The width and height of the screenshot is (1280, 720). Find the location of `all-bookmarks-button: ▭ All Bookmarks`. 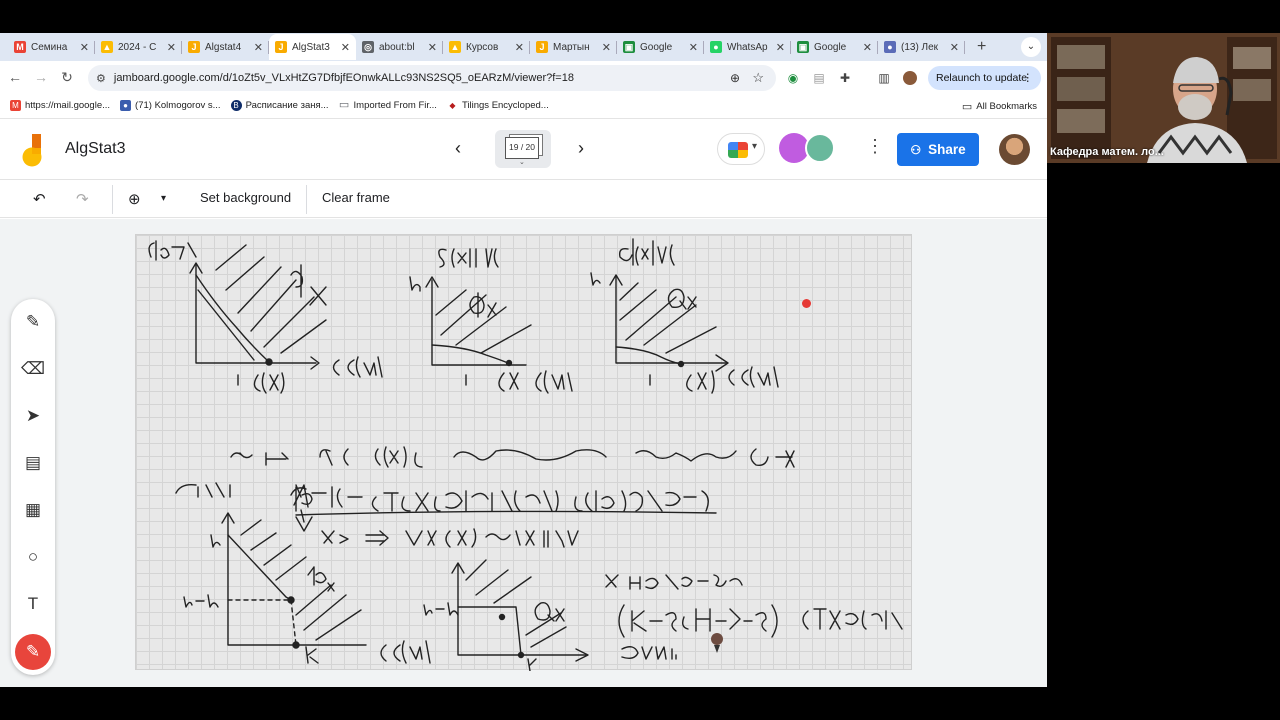

all-bookmarks-button: ▭ All Bookmarks is located at coordinates (999, 106).